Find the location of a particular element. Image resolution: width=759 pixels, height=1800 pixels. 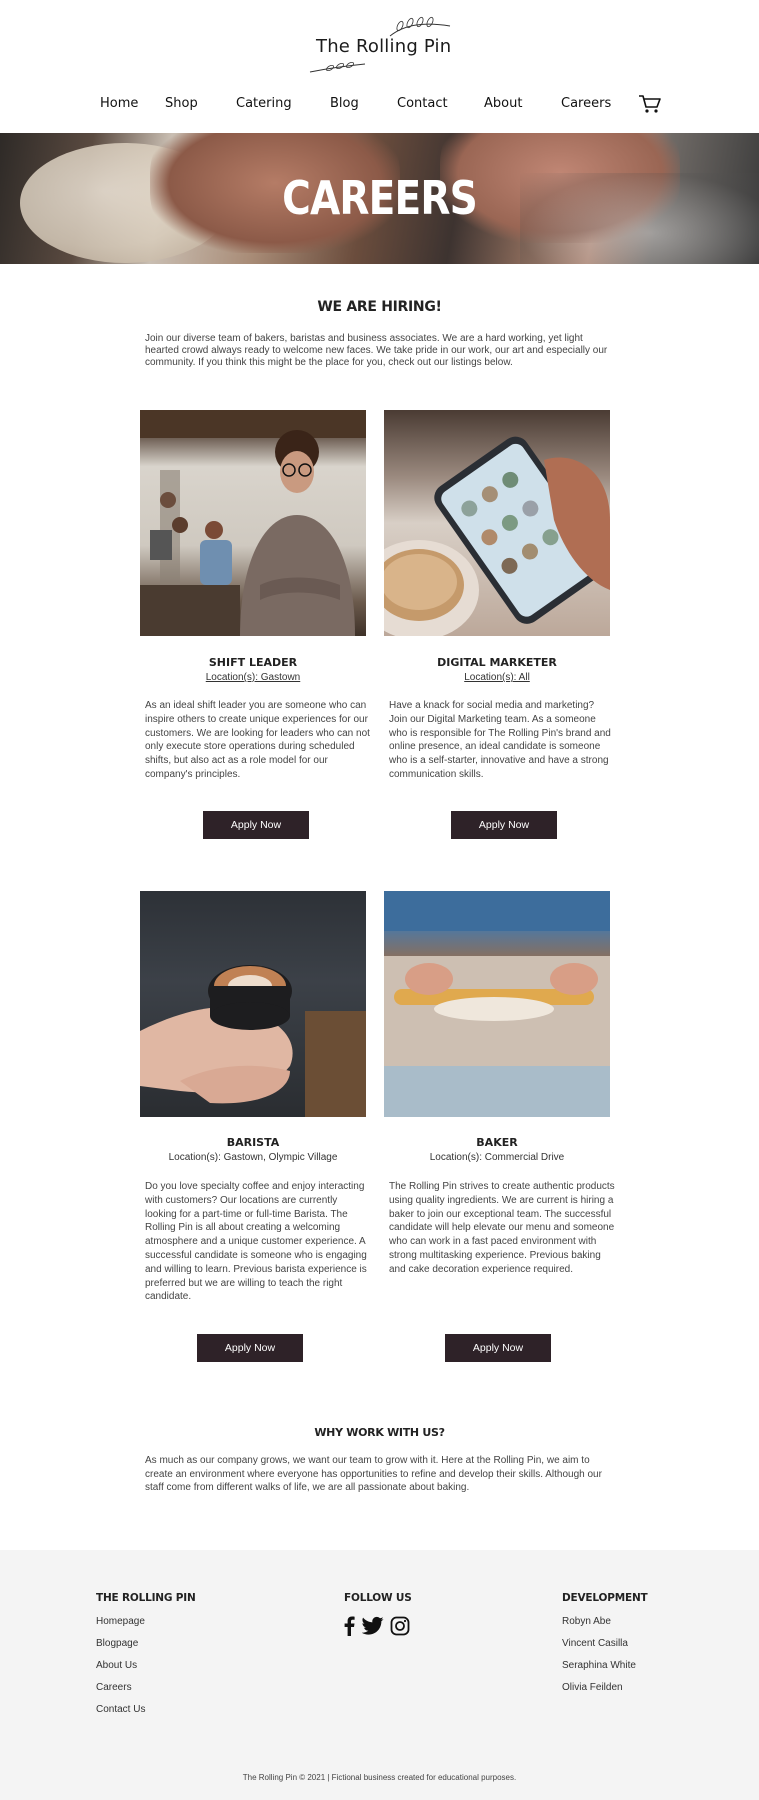

page-title: CAREERS is located at coordinates (380, 198).